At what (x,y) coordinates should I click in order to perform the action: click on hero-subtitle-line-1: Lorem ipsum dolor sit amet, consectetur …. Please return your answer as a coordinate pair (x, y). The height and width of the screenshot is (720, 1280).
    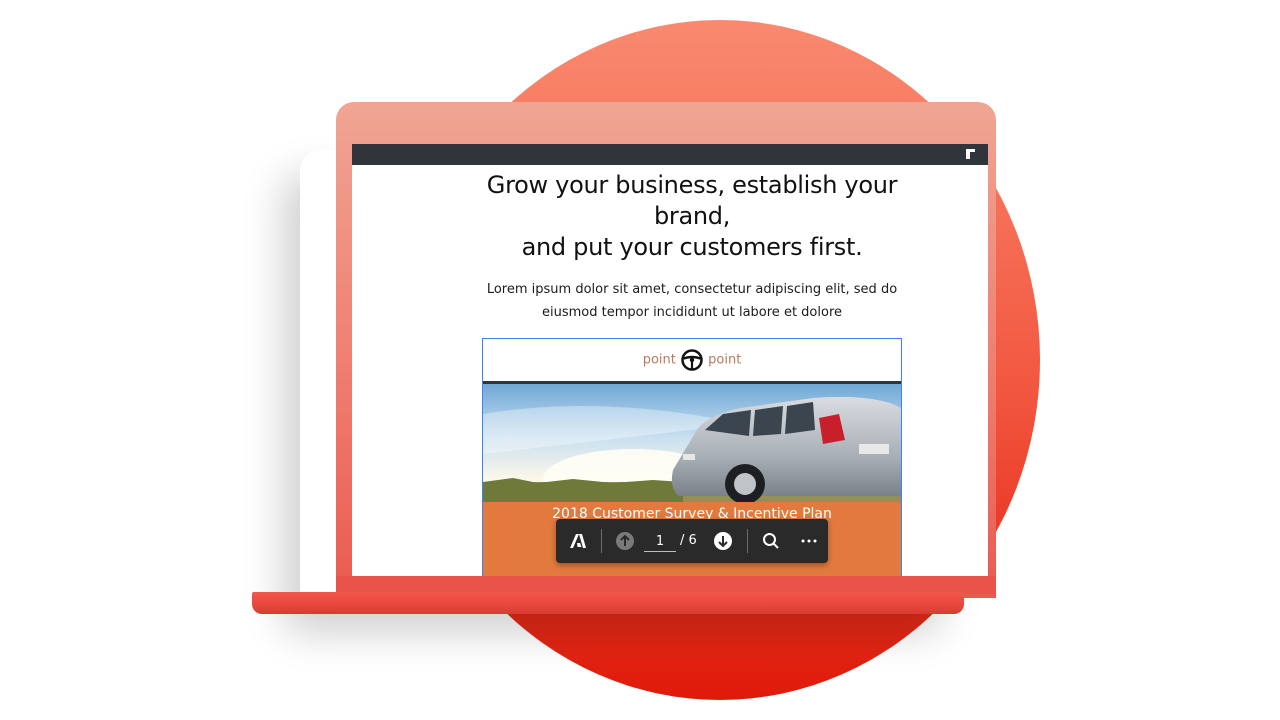
    Looking at the image, I should click on (692, 289).